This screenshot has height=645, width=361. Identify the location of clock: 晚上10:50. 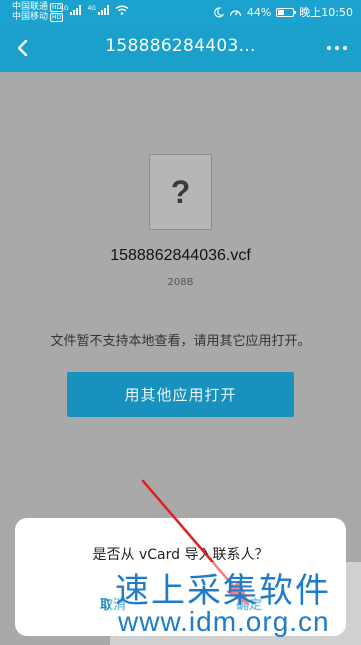
(326, 12).